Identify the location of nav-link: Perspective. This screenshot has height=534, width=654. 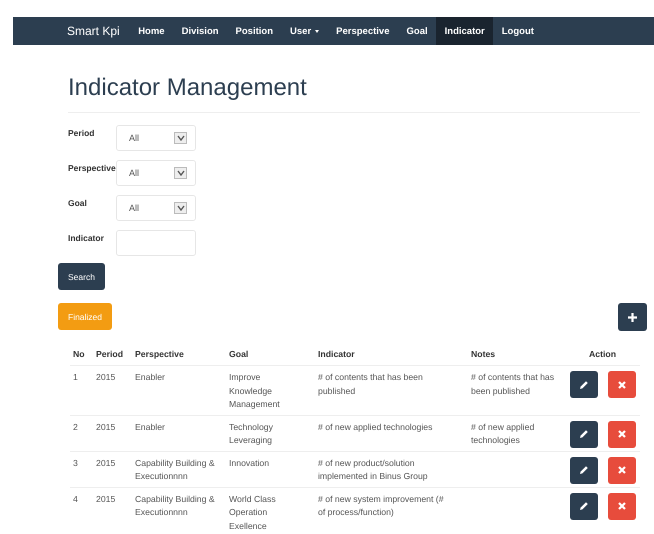
(363, 31).